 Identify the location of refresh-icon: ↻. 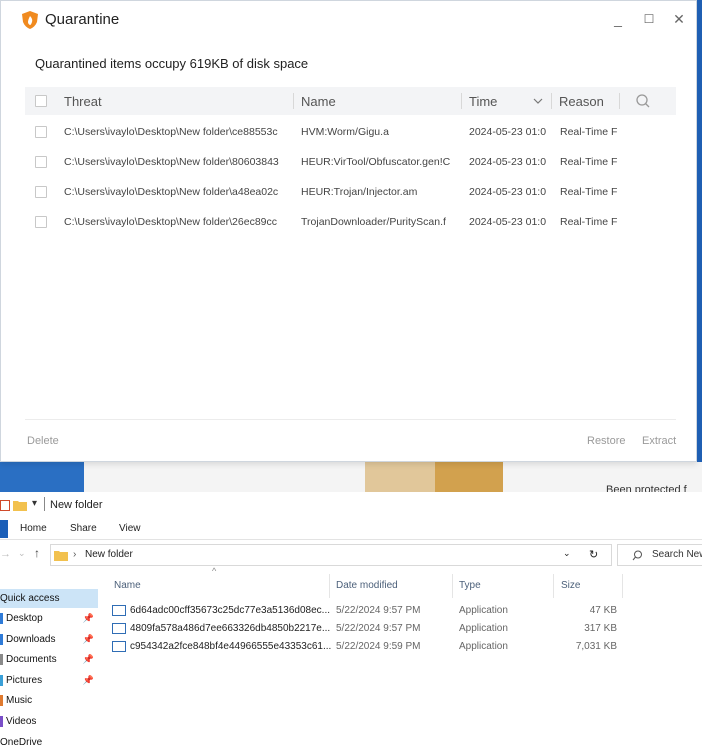
(593, 554).